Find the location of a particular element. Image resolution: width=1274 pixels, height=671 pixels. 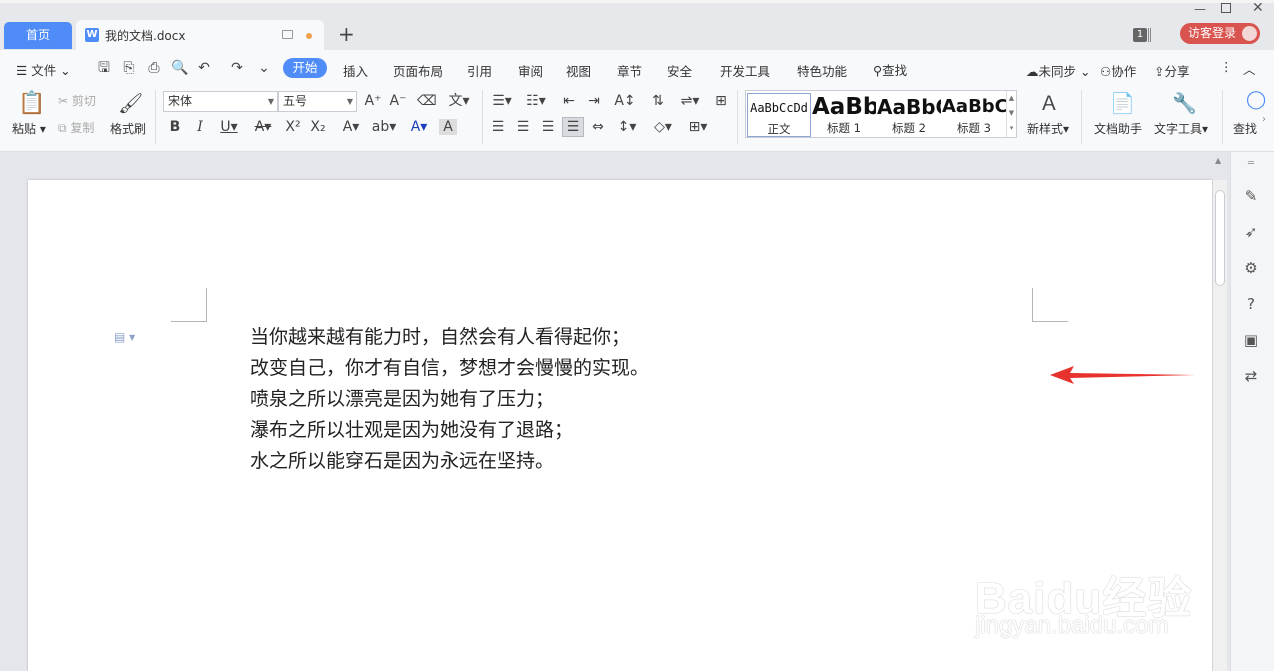

highlight-icon: ab▾ is located at coordinates (384, 127).